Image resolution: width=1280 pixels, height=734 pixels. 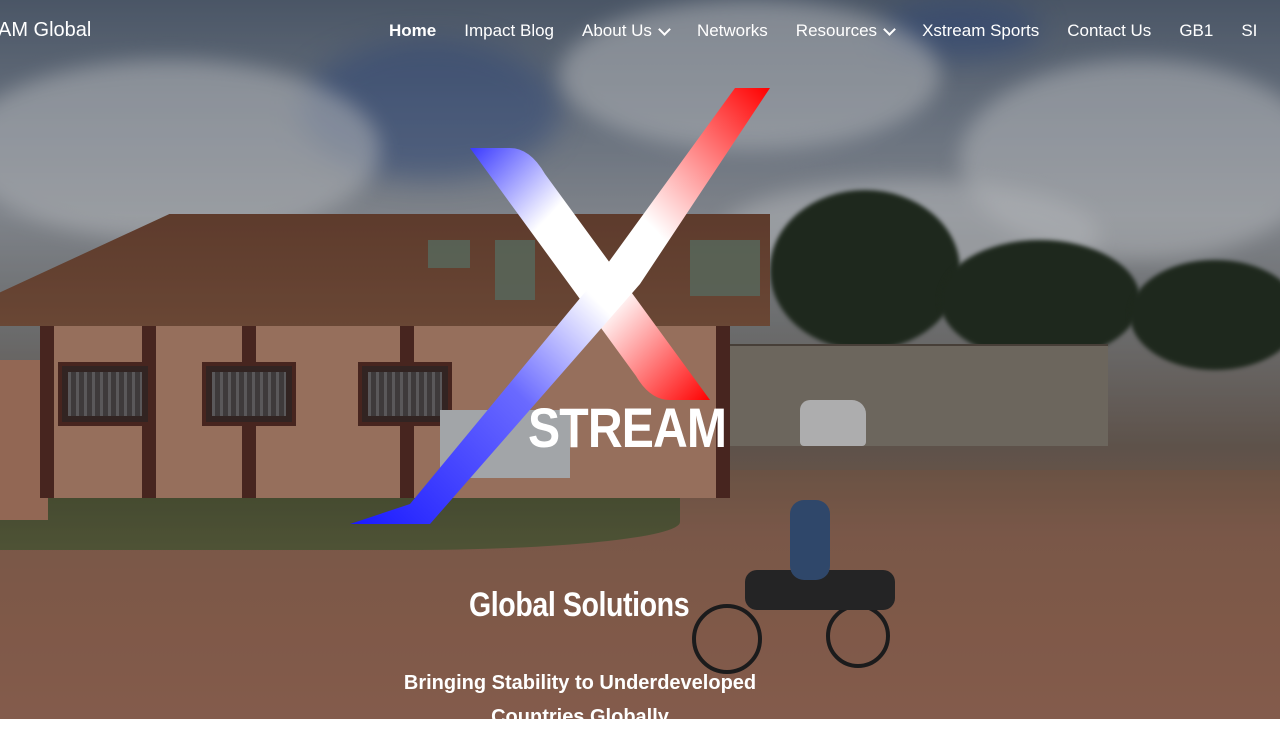 What do you see at coordinates (732, 31) in the screenshot?
I see `nav-item-networks: Networks` at bounding box center [732, 31].